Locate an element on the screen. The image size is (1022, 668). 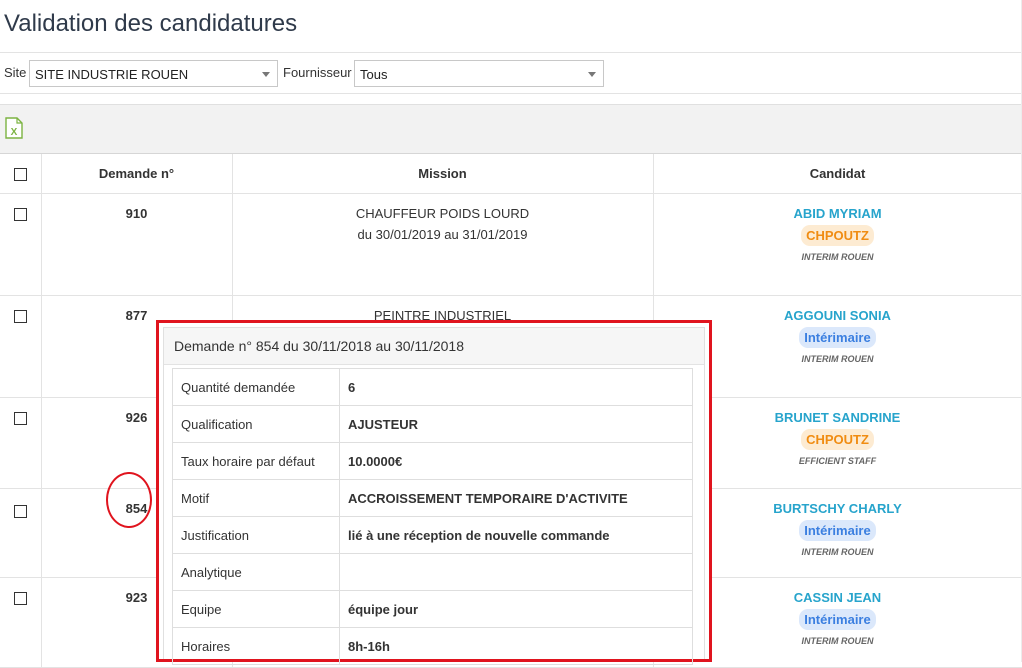
detail-key: Equipe is located at coordinates (256, 609).